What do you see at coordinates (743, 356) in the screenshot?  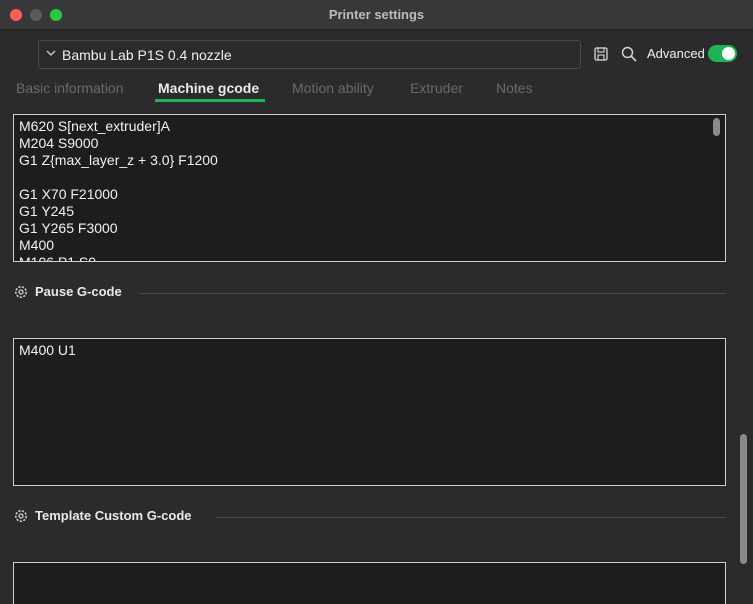 I see `main-scrollbar` at bounding box center [743, 356].